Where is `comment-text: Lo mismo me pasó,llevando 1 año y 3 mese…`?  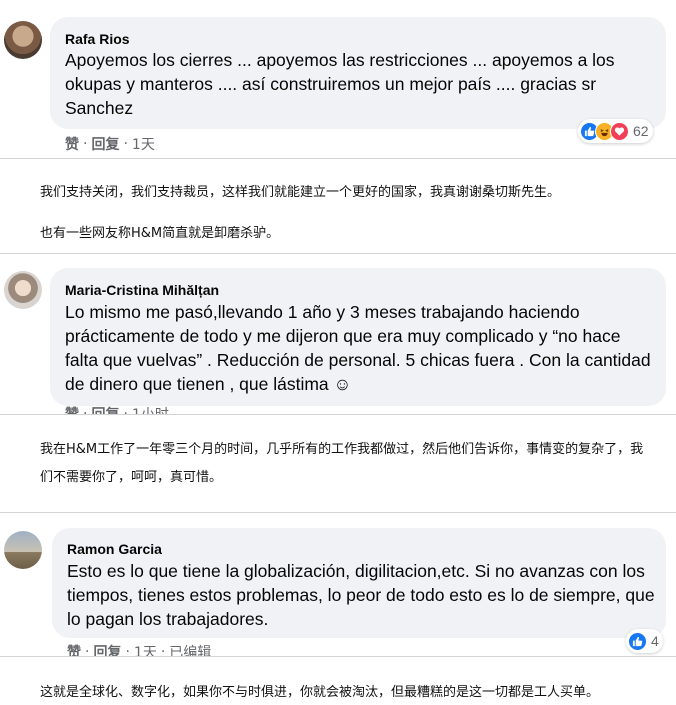
comment-text: Lo mismo me pasó,llevando 1 año y 3 mese… is located at coordinates (358, 348).